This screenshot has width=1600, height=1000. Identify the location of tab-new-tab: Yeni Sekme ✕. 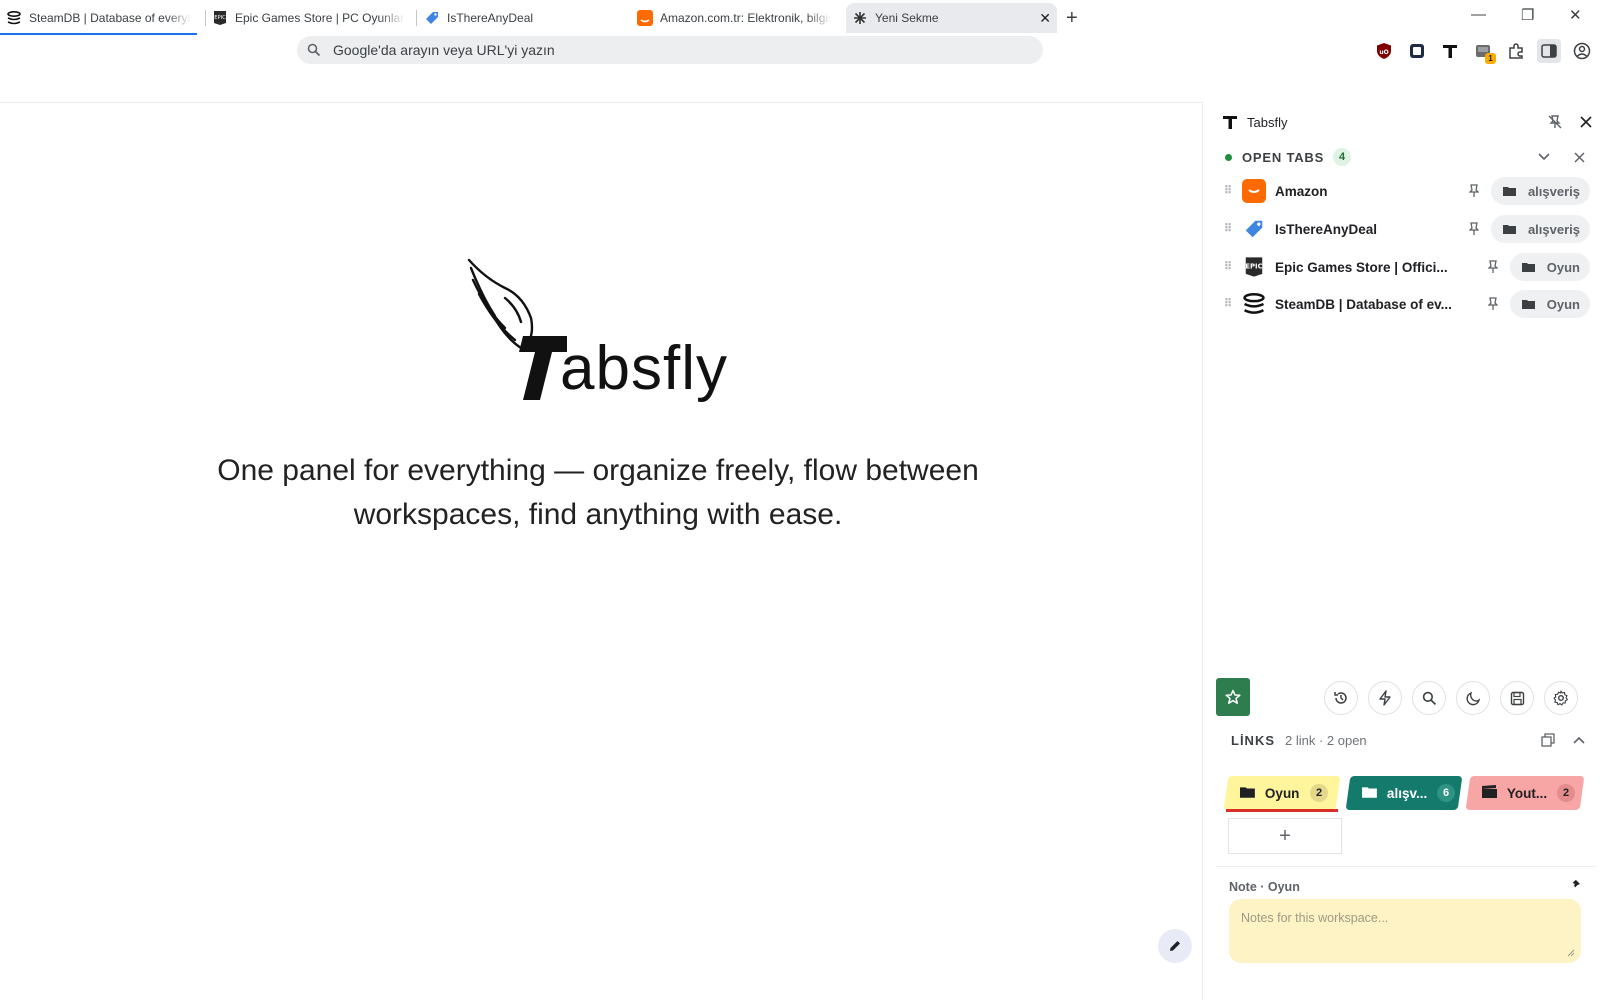
(951, 18).